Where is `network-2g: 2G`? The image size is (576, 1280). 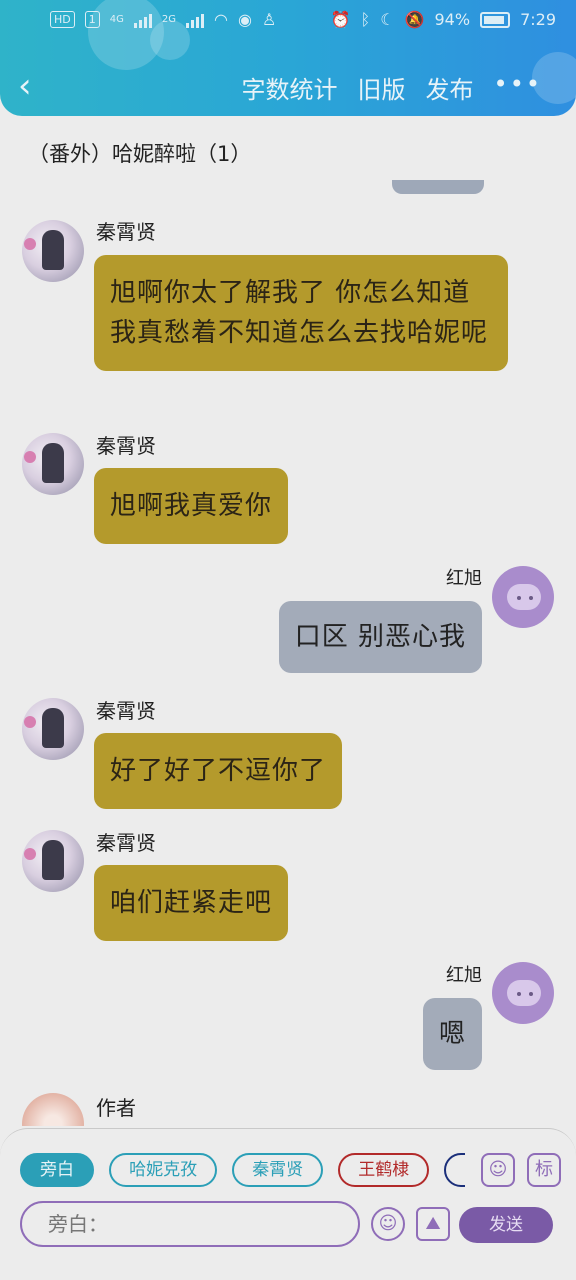 network-2g: 2G is located at coordinates (168, 19).